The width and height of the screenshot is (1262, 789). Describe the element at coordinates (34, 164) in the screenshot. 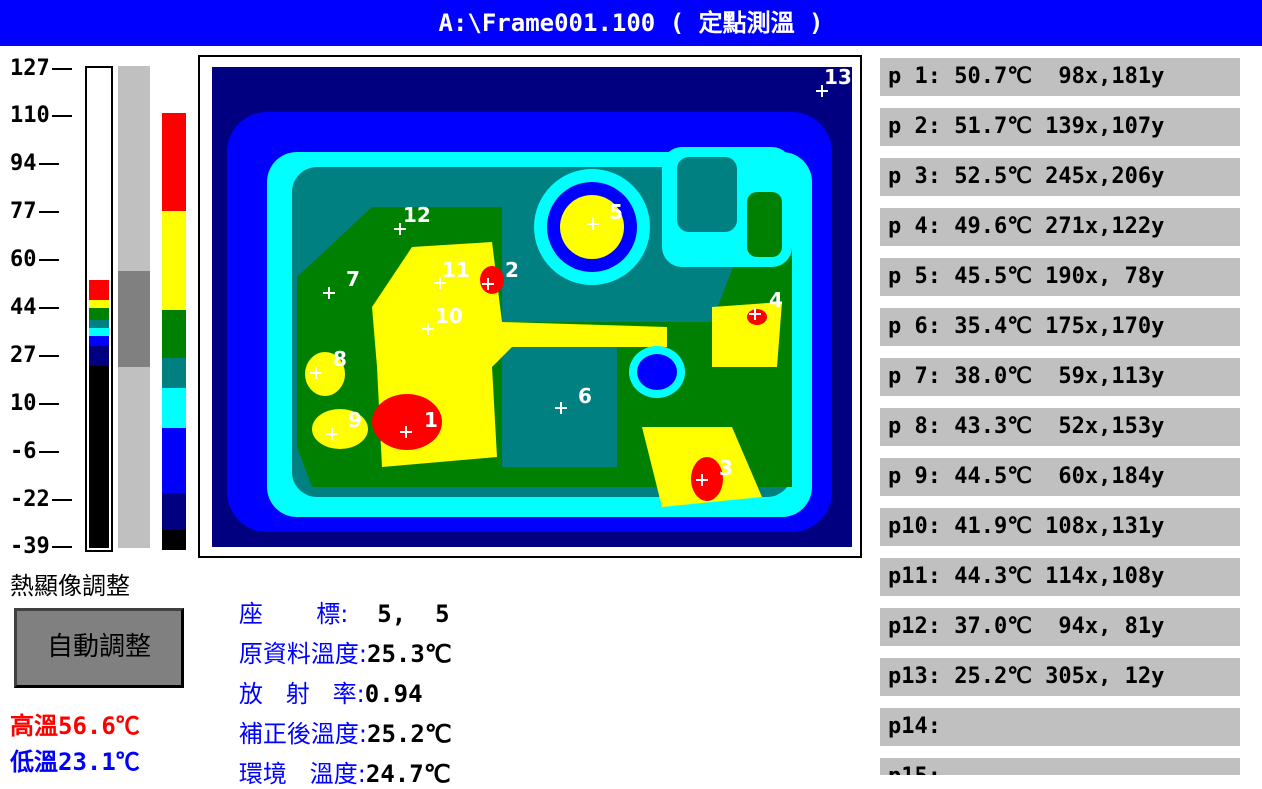

I see `scale-label: 94` at that location.